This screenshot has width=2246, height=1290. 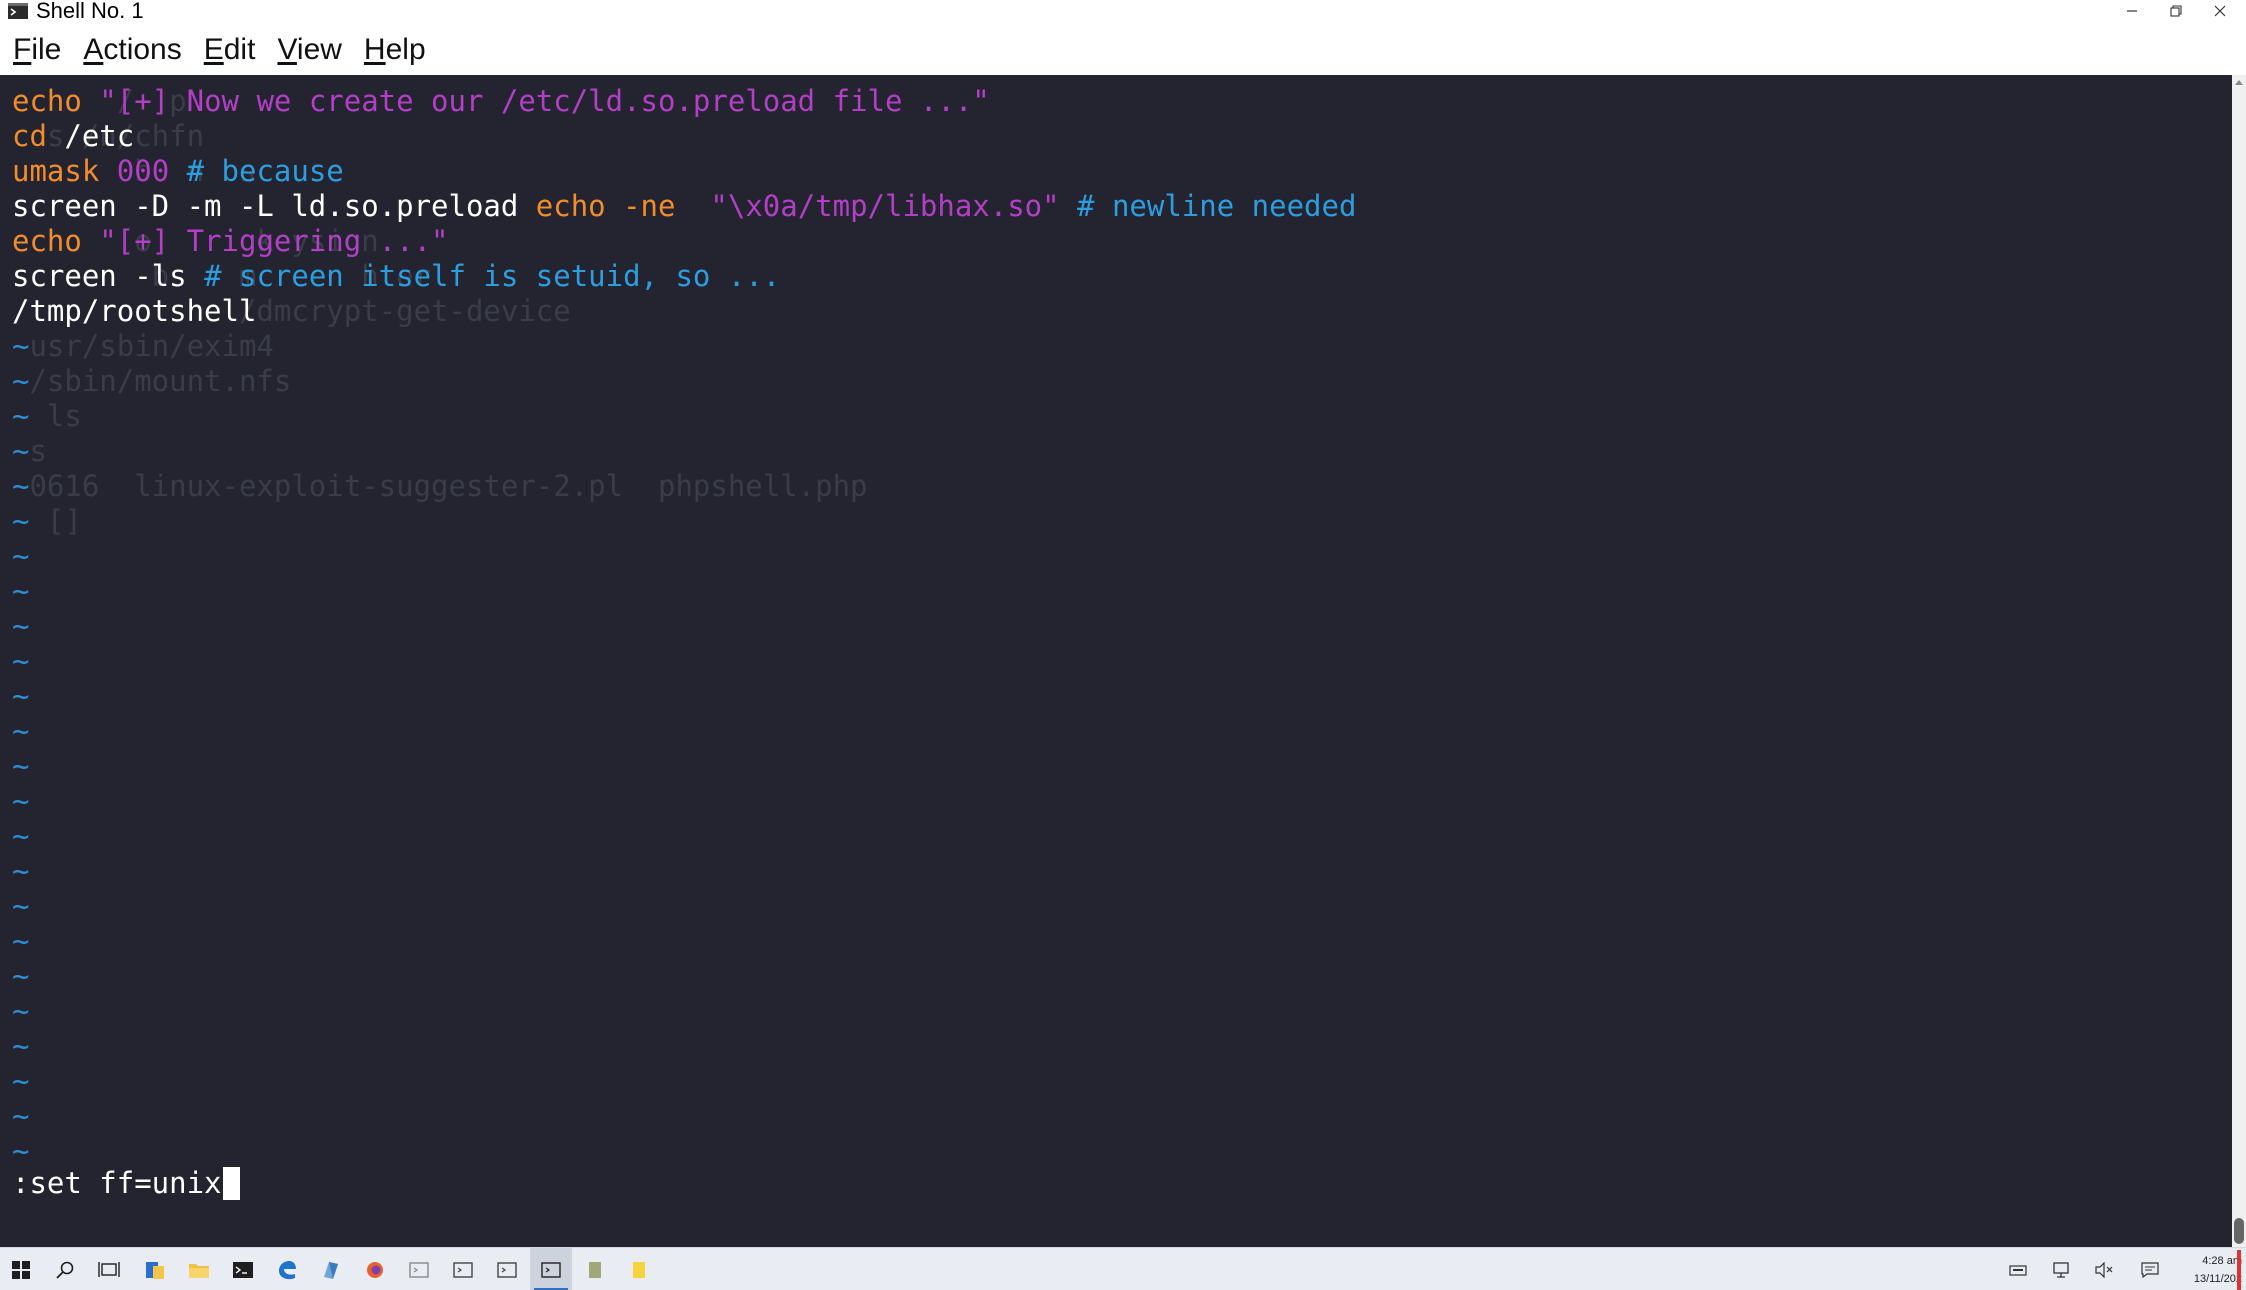 What do you see at coordinates (109, 1269) in the screenshot?
I see `task-view-icon` at bounding box center [109, 1269].